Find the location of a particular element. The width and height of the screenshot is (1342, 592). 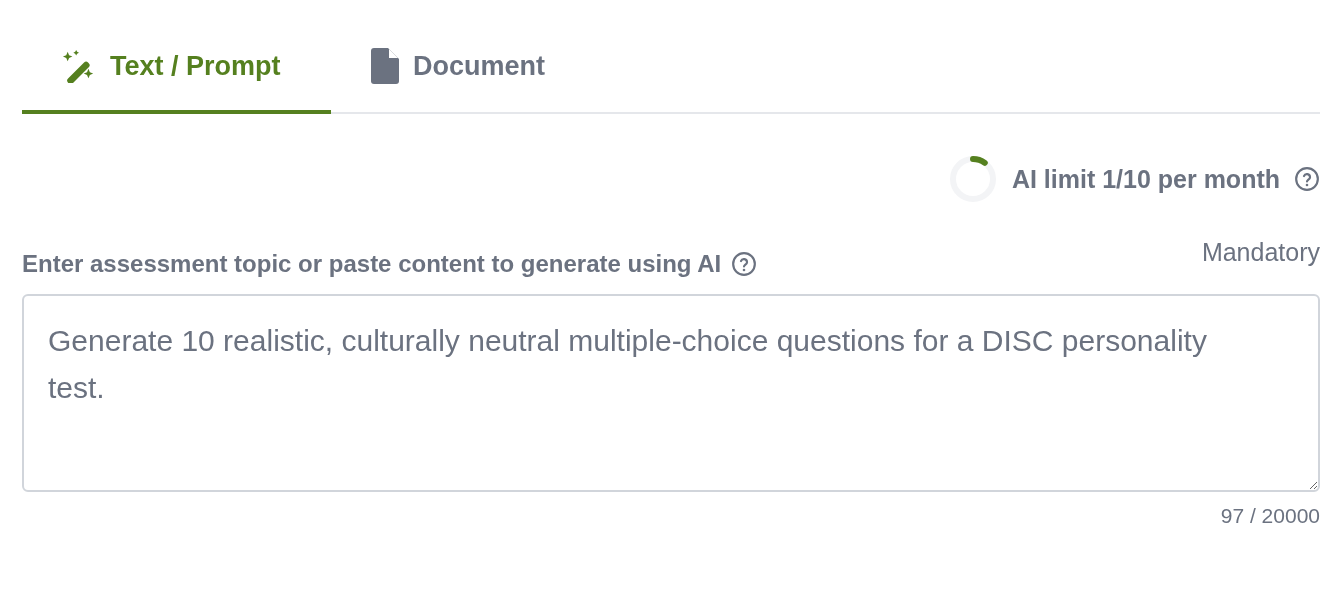

magic-wand-icon is located at coordinates (79, 66).